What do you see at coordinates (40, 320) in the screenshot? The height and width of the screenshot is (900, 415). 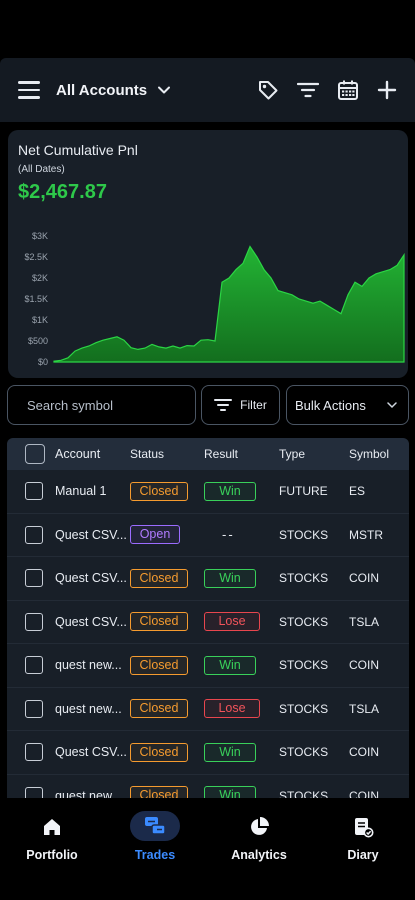 I see `y-tick-label: $1K` at bounding box center [40, 320].